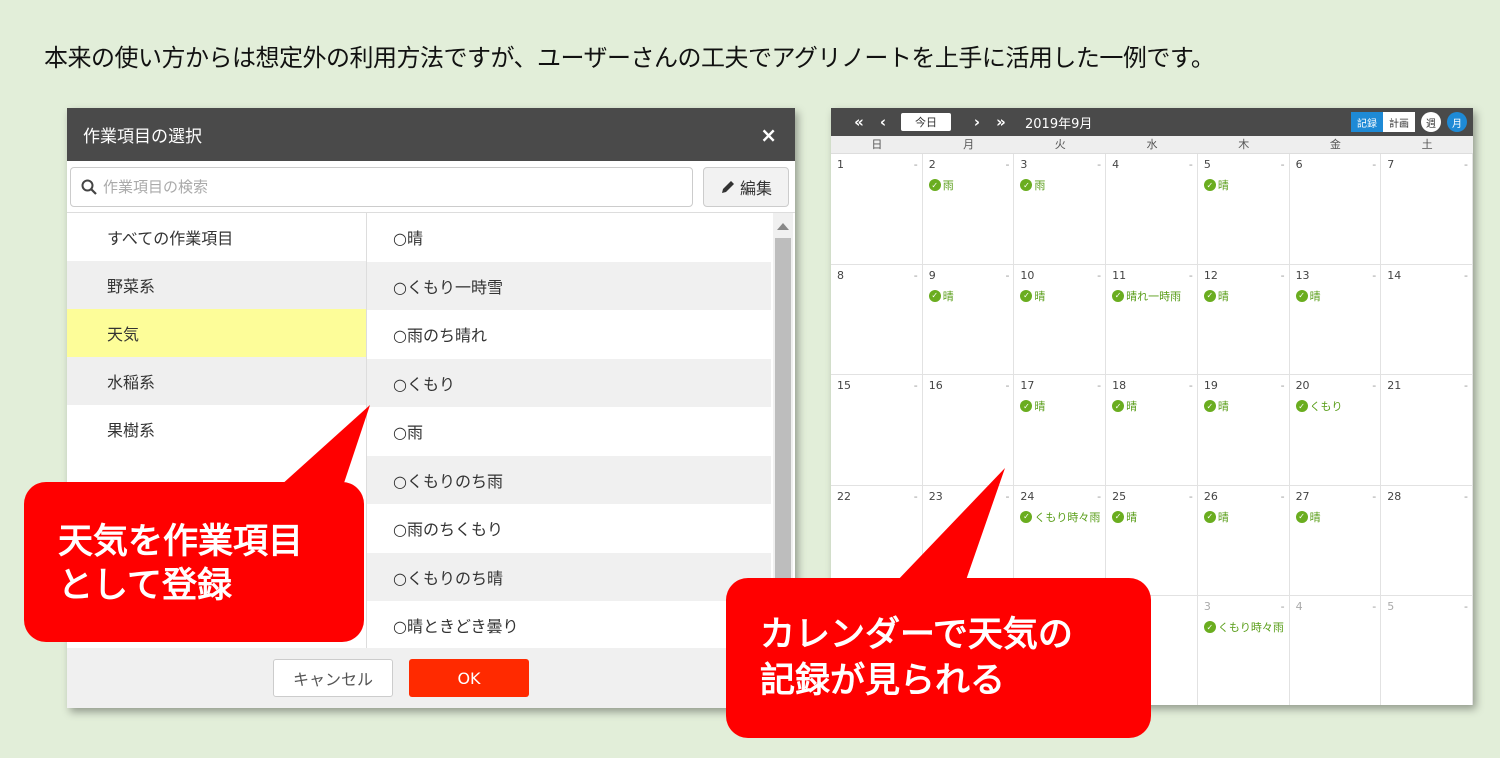 The width and height of the screenshot is (1500, 758). Describe the element at coordinates (968, 319) in the screenshot. I see `day-cell: 9- ✓ 晴` at that location.